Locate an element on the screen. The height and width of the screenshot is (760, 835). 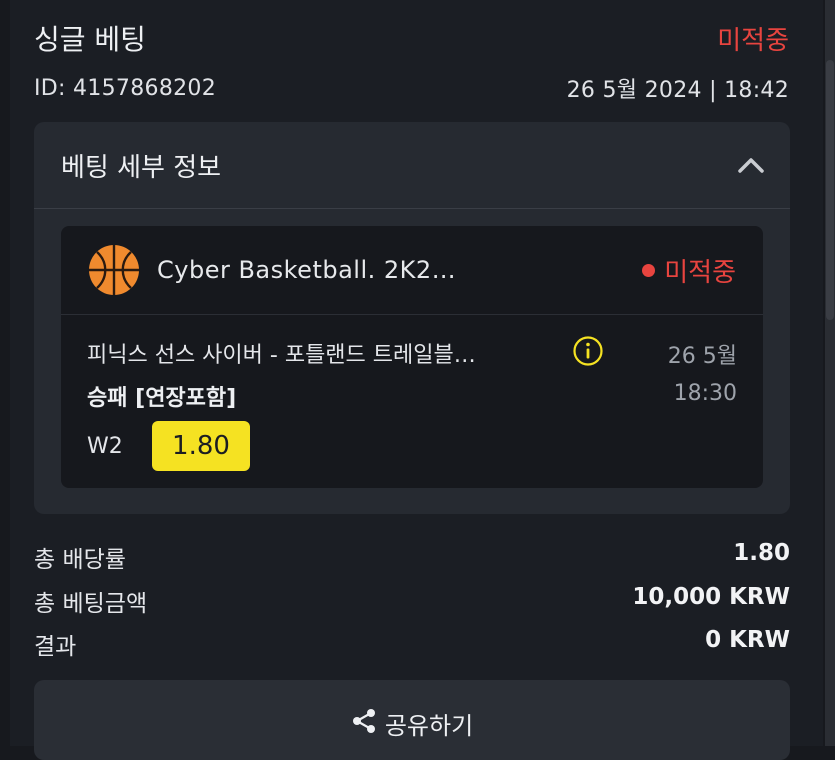
share-button-label: 공유하기 is located at coordinates (429, 726).